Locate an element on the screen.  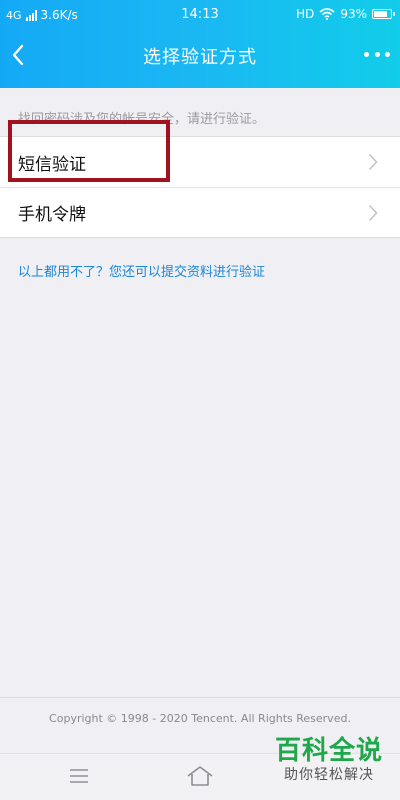
page-title: 选择验证方式 is located at coordinates (200, 57).